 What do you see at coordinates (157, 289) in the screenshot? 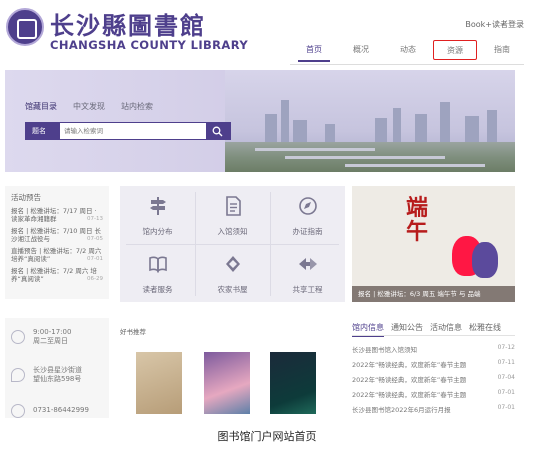
I see `service-label: 读者服务` at bounding box center [157, 289].